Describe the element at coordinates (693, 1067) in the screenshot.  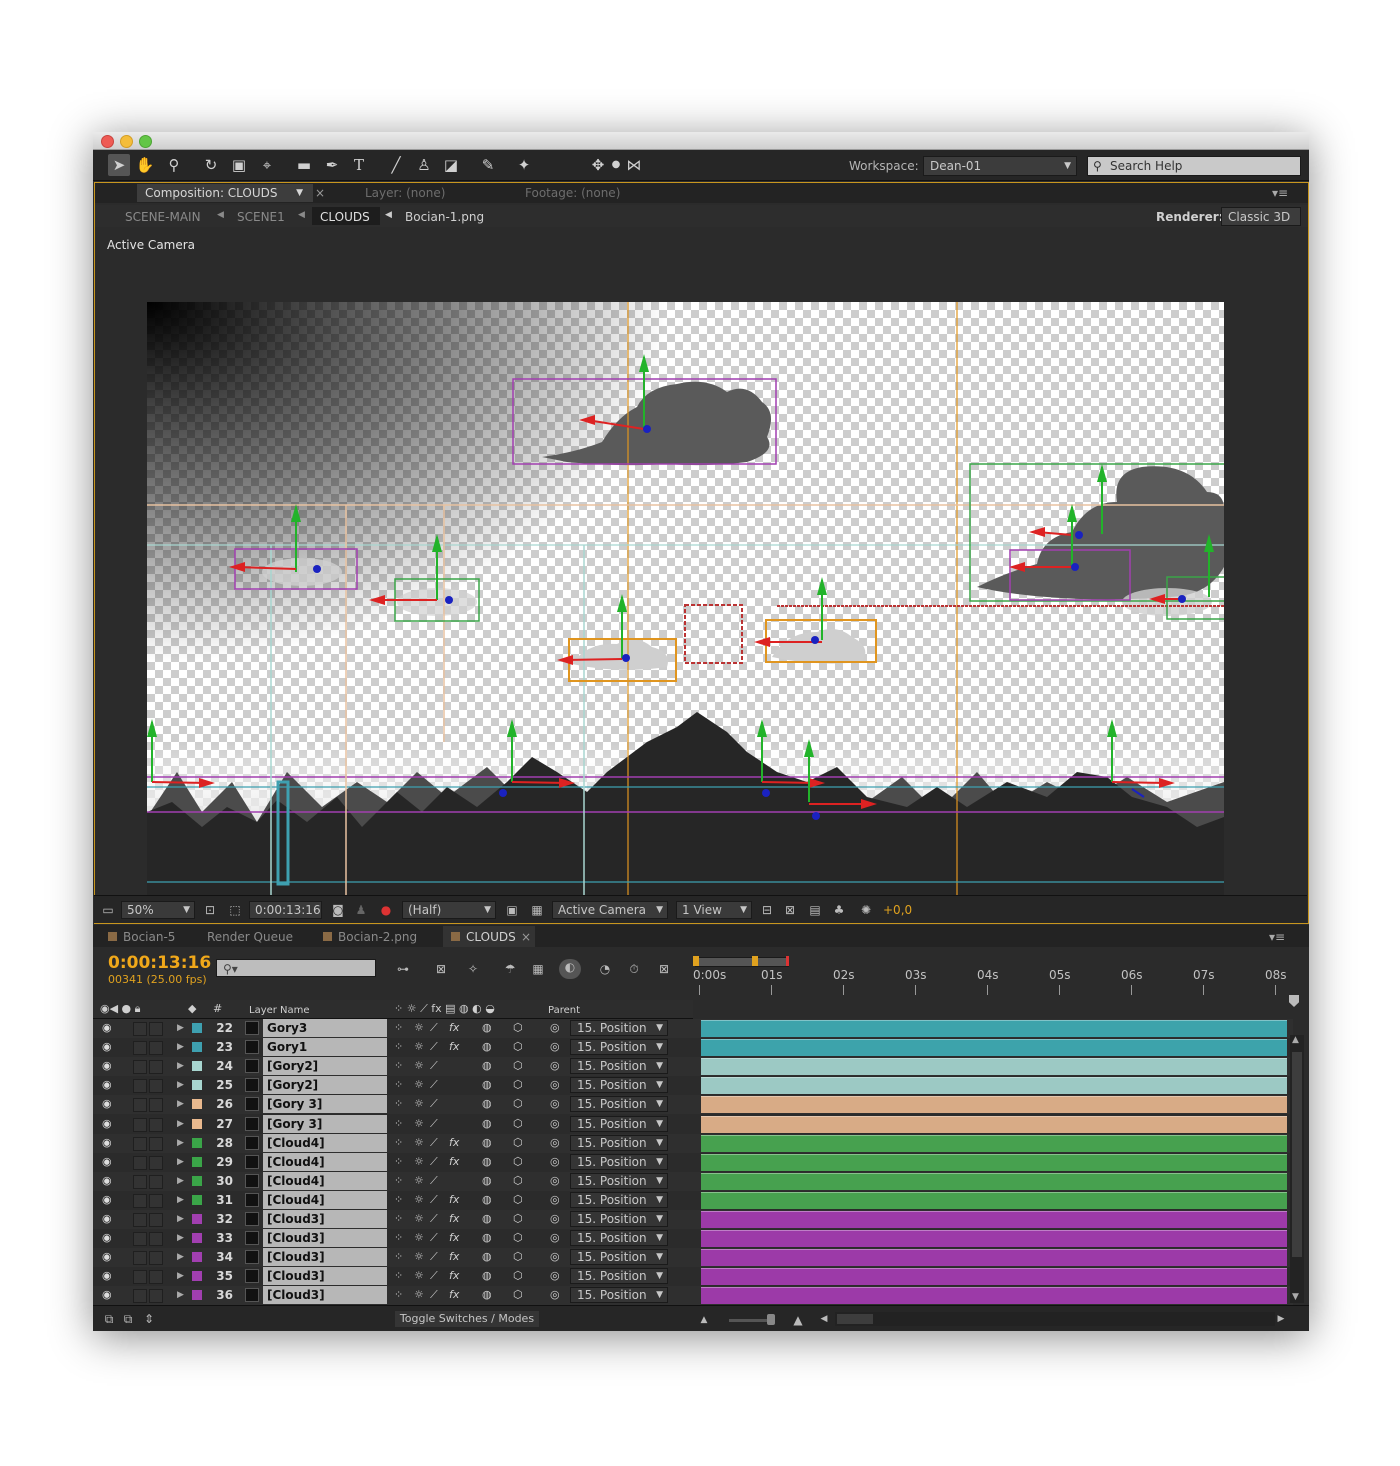
I see `layer-row: ◉ ▶ 24 [Gory2] ⁘ ☼ ⟋ ◍ ⬡ ◎ 15. Position ▼` at that location.